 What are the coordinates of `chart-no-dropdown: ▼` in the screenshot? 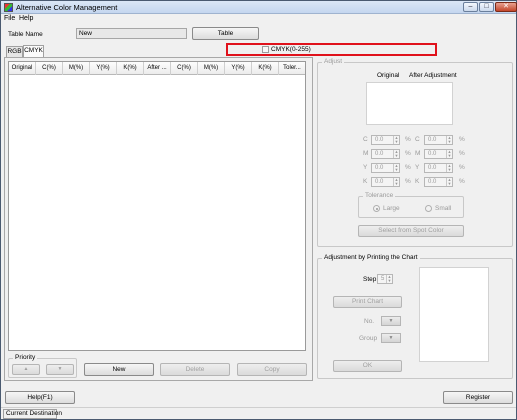 It's located at (391, 321).